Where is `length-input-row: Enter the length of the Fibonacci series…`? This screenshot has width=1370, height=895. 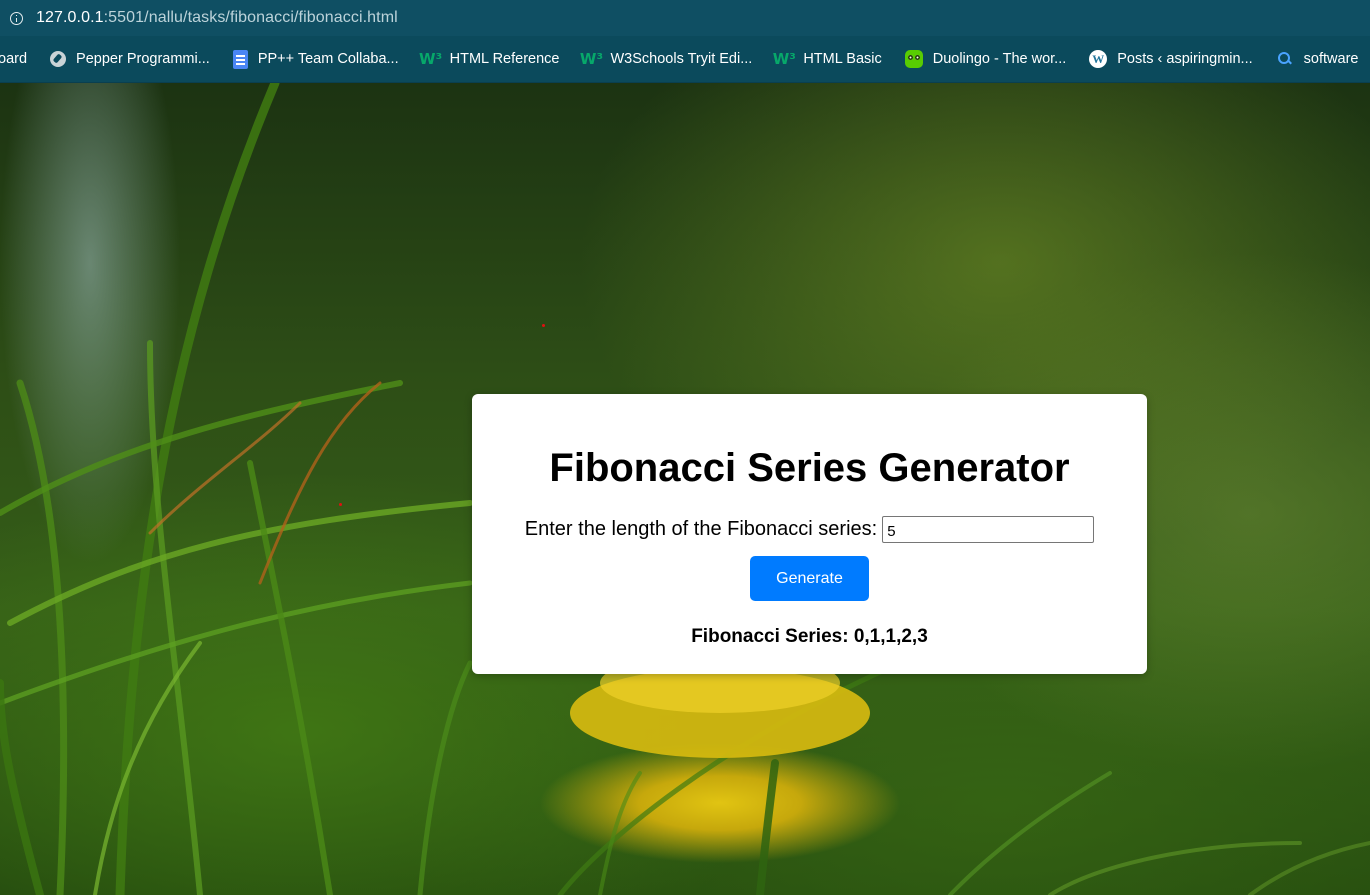
length-input-row: Enter the length of the Fibonacci series… is located at coordinates (809, 529).